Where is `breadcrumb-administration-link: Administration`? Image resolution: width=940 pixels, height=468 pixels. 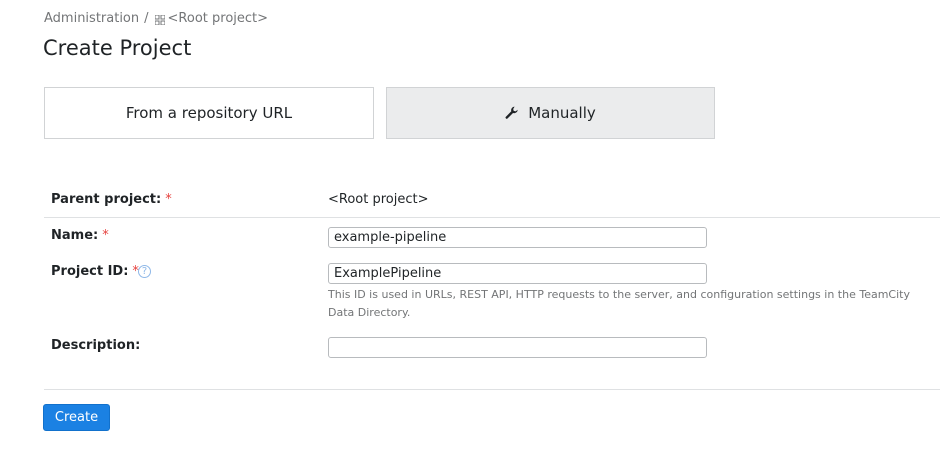 breadcrumb-administration-link: Administration is located at coordinates (91, 18).